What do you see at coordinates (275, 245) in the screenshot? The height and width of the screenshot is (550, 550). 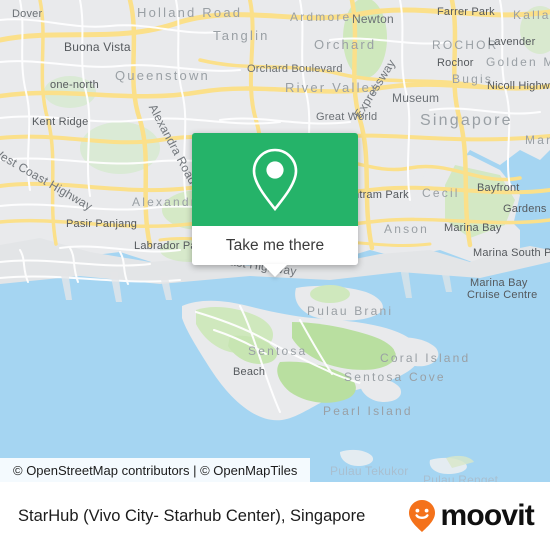 I see `take-me-there-label: Take me there` at bounding box center [275, 245].